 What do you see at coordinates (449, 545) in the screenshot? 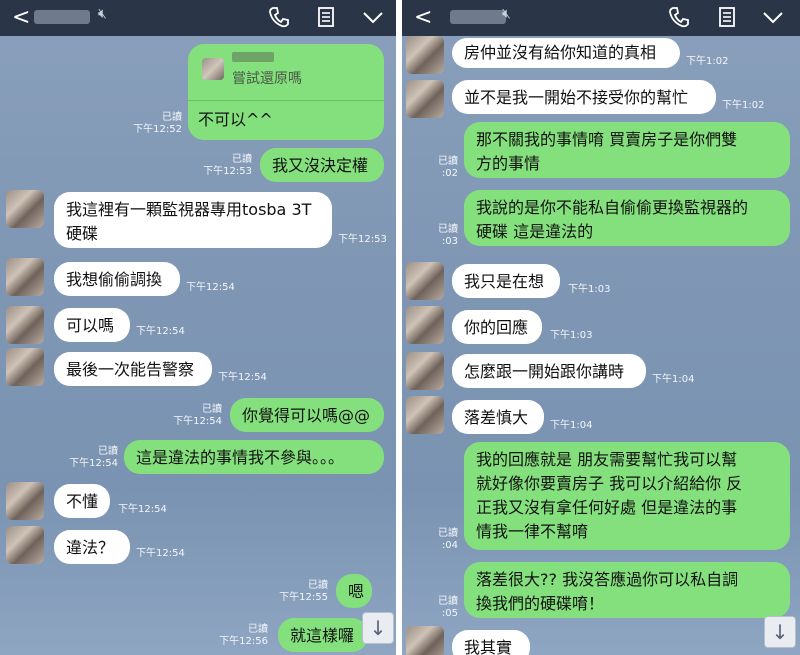
I see `message-time: :04` at bounding box center [449, 545].